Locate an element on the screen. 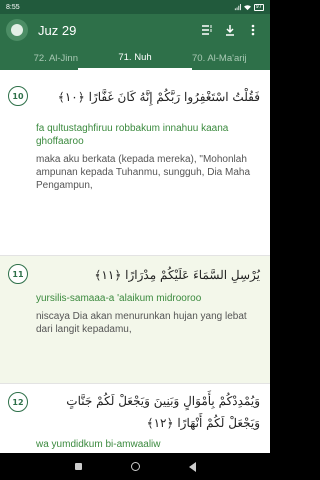 This screenshot has width=320, height=480. status-time: 8:55 is located at coordinates (13, 7).